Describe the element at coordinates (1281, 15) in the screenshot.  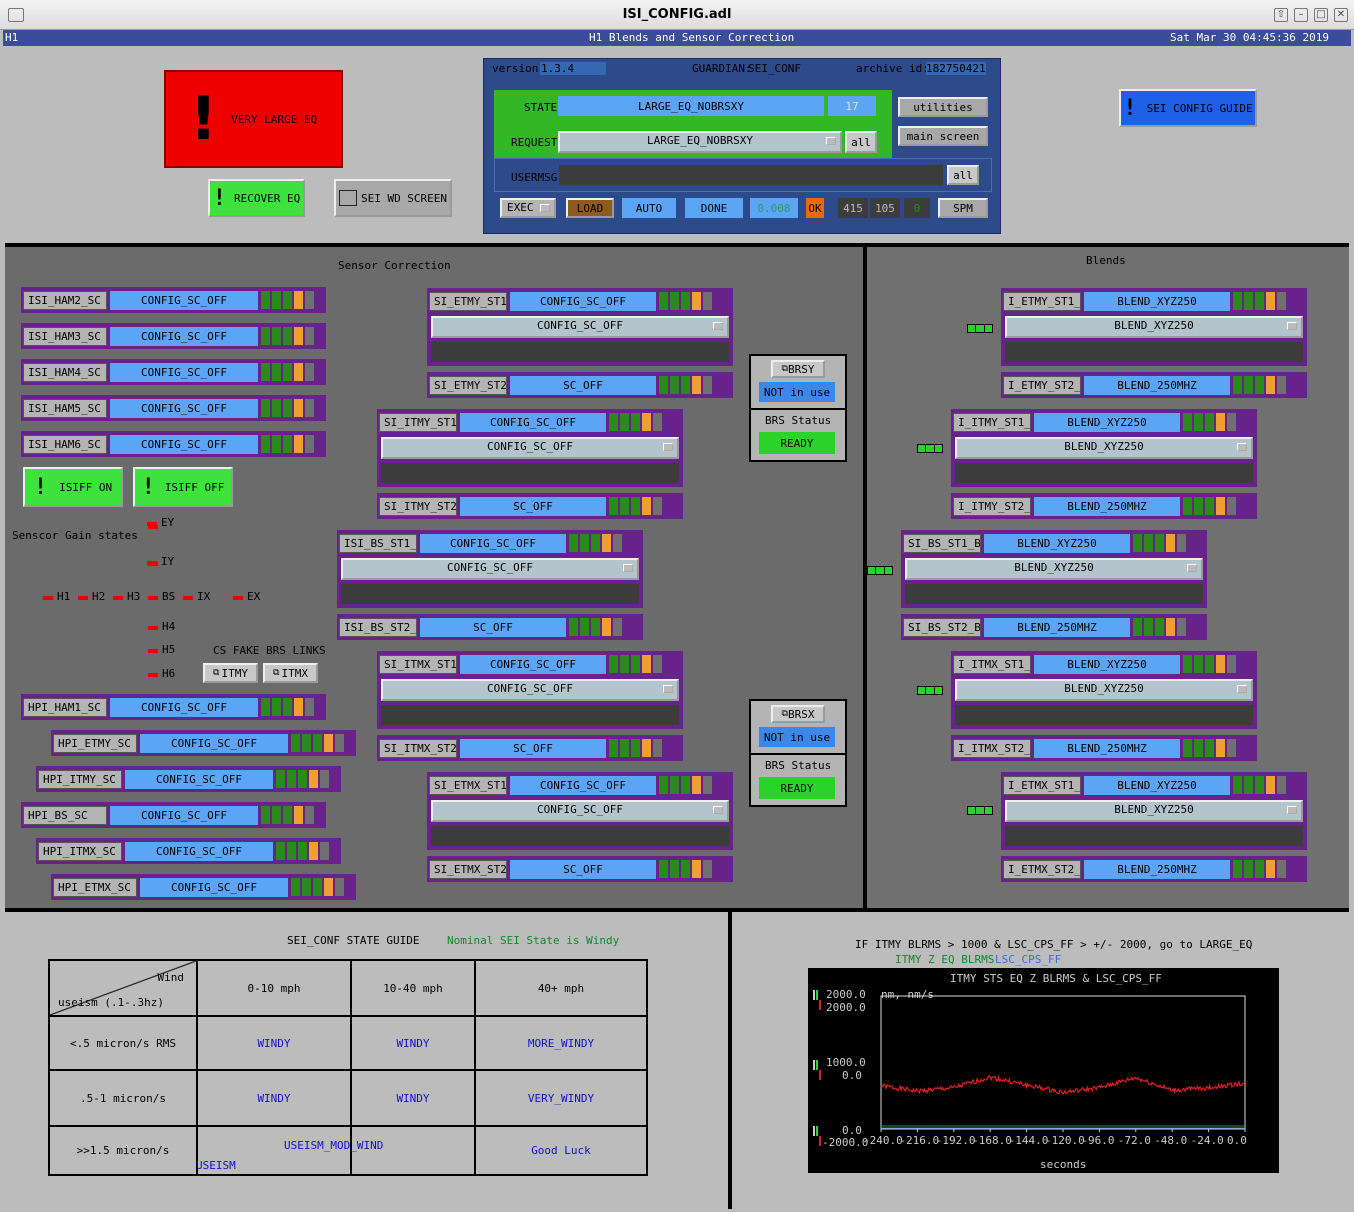
I see `window-up-icon: ⇧` at that location.